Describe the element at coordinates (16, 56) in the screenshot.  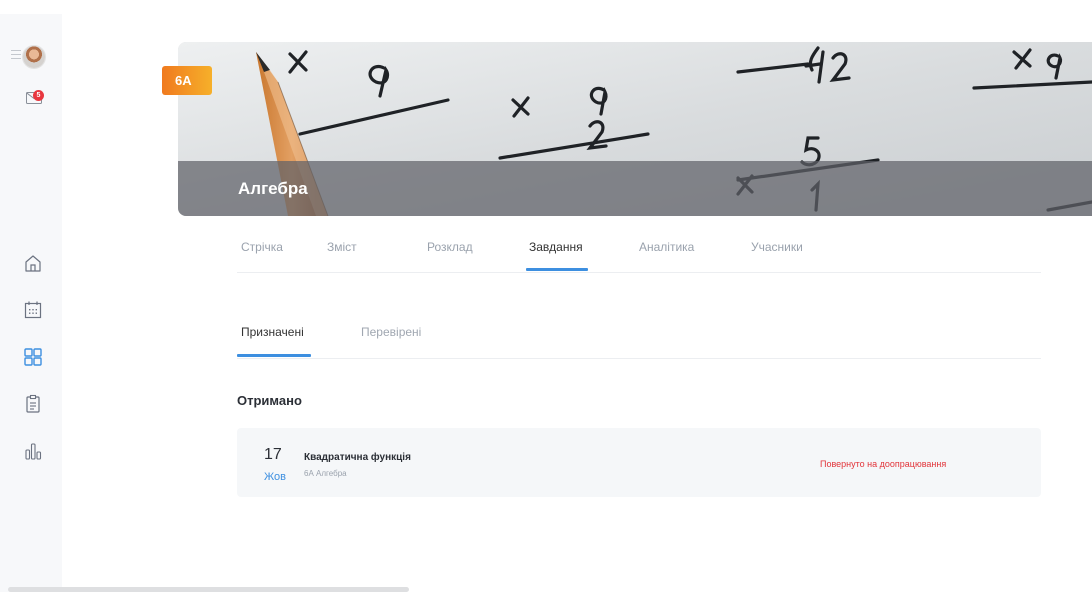
I see `menu-icon` at that location.